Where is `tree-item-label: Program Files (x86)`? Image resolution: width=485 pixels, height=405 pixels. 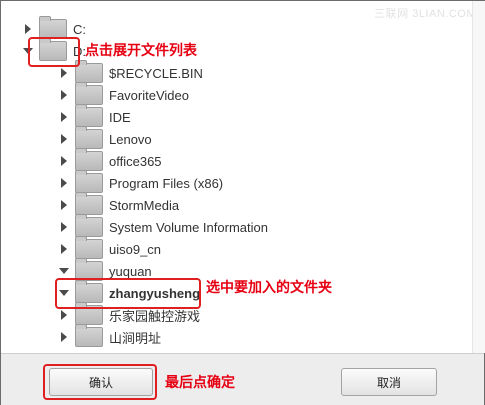
tree-item-label: Program Files (x86) is located at coordinates (166, 183).